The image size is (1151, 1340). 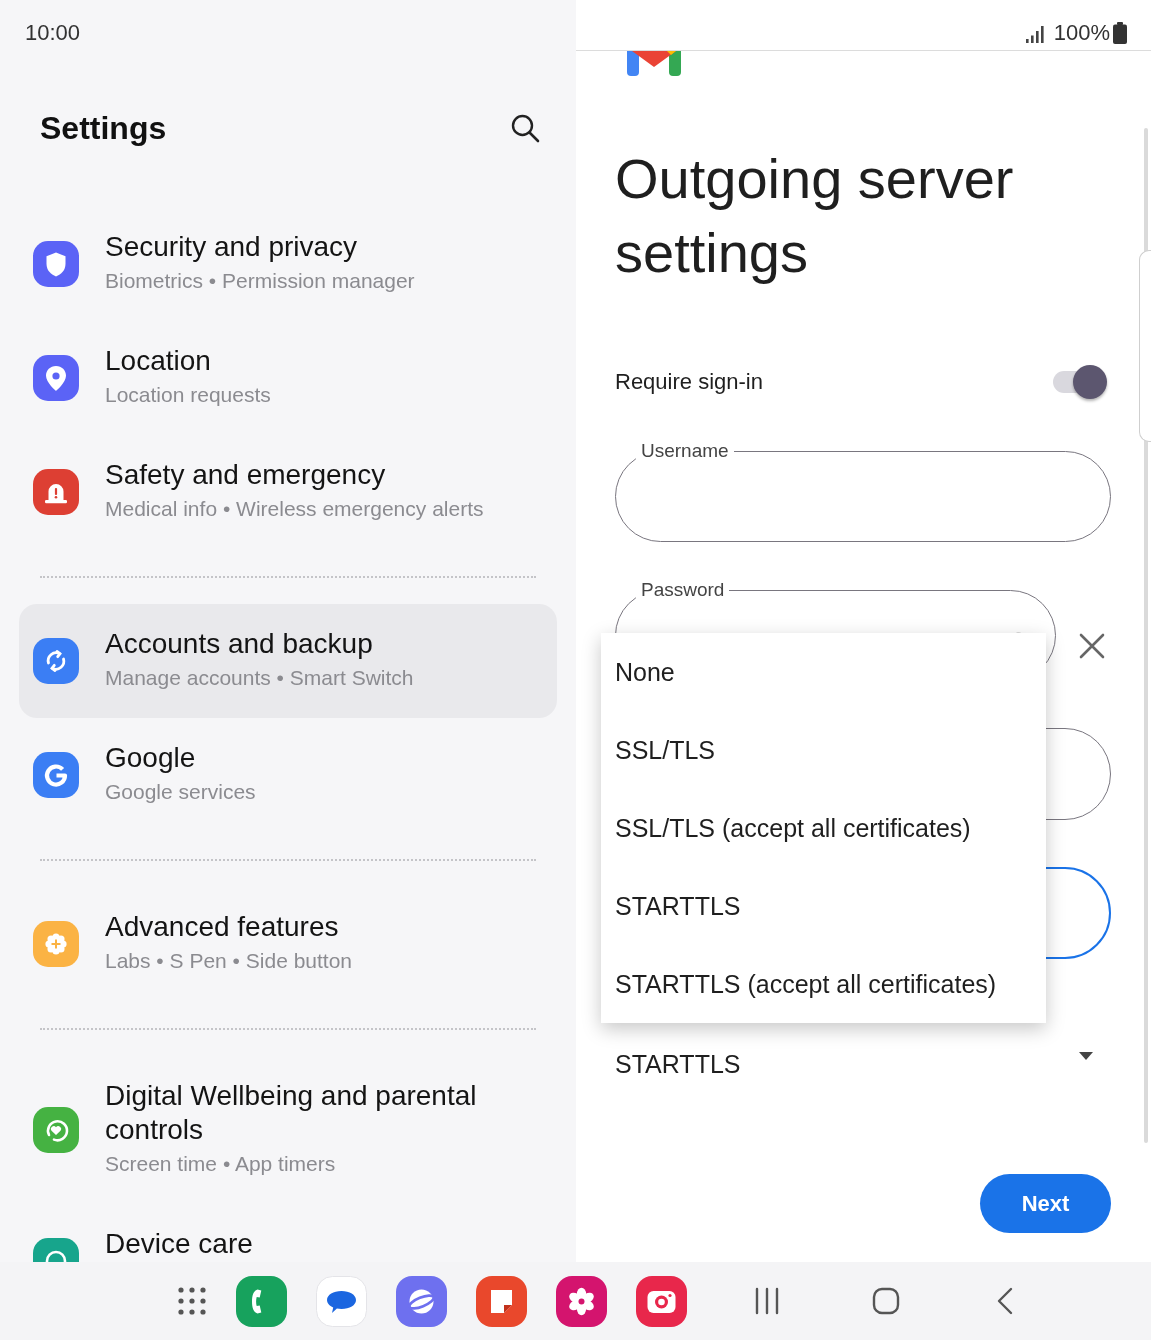 I want to click on chat-bubble-icon, so click(x=341, y=1301).